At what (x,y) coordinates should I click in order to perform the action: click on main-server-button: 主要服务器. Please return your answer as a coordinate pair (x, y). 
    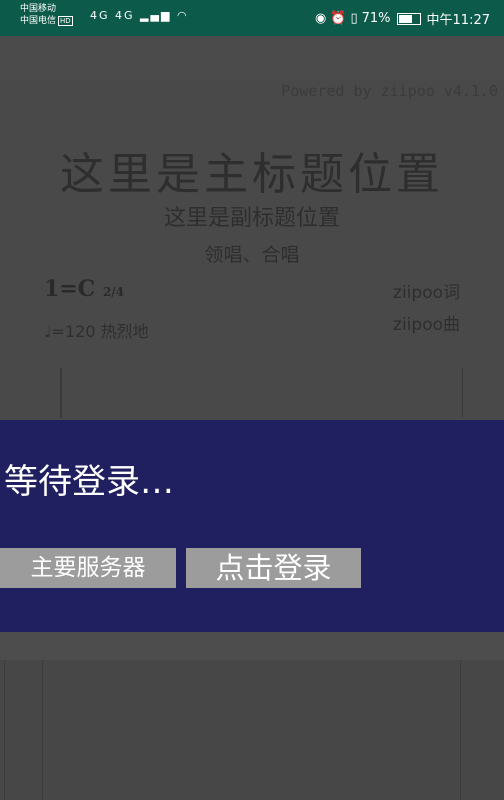
    Looking at the image, I should click on (88, 568).